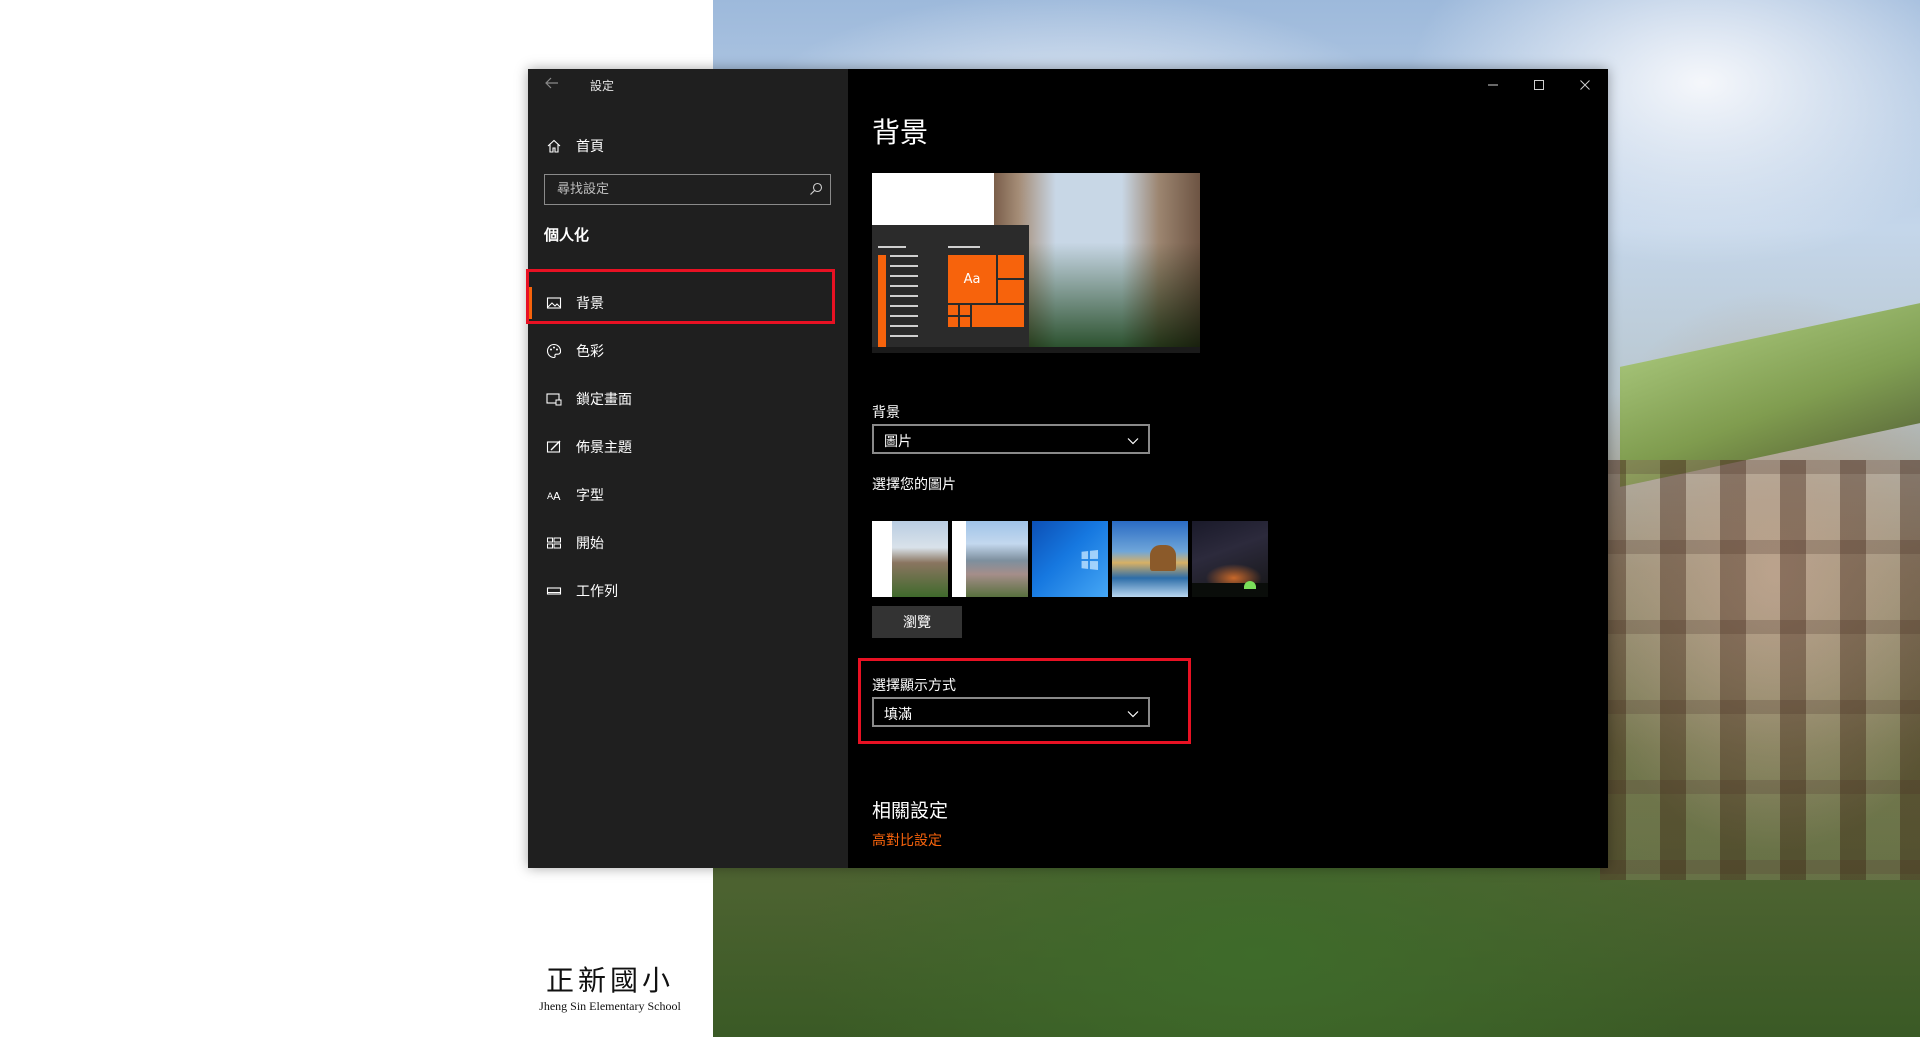 The image size is (1920, 1037). Describe the element at coordinates (1760, 670) in the screenshot. I see `wallpaper-building` at that location.